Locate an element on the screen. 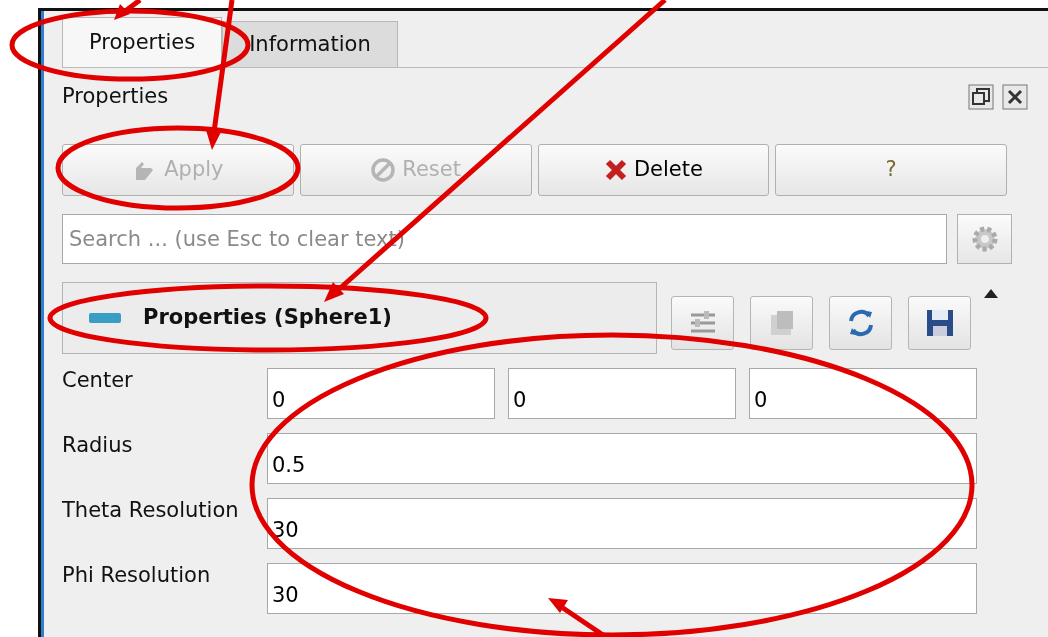  property-label: Center is located at coordinates (98, 381).